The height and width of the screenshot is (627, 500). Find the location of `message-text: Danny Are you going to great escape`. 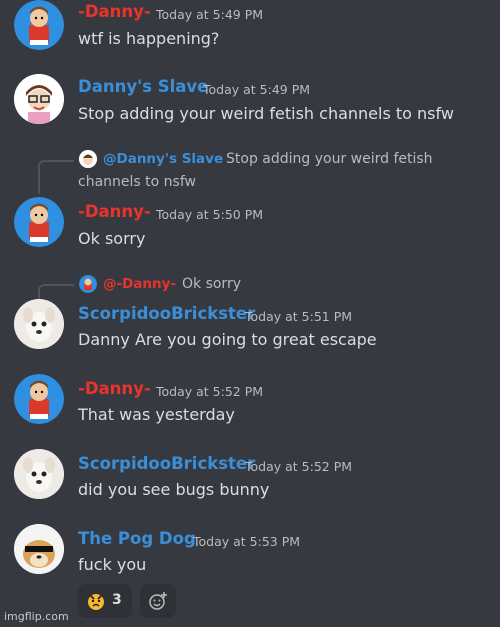

message-text: Danny Are you going to great escape is located at coordinates (227, 339).